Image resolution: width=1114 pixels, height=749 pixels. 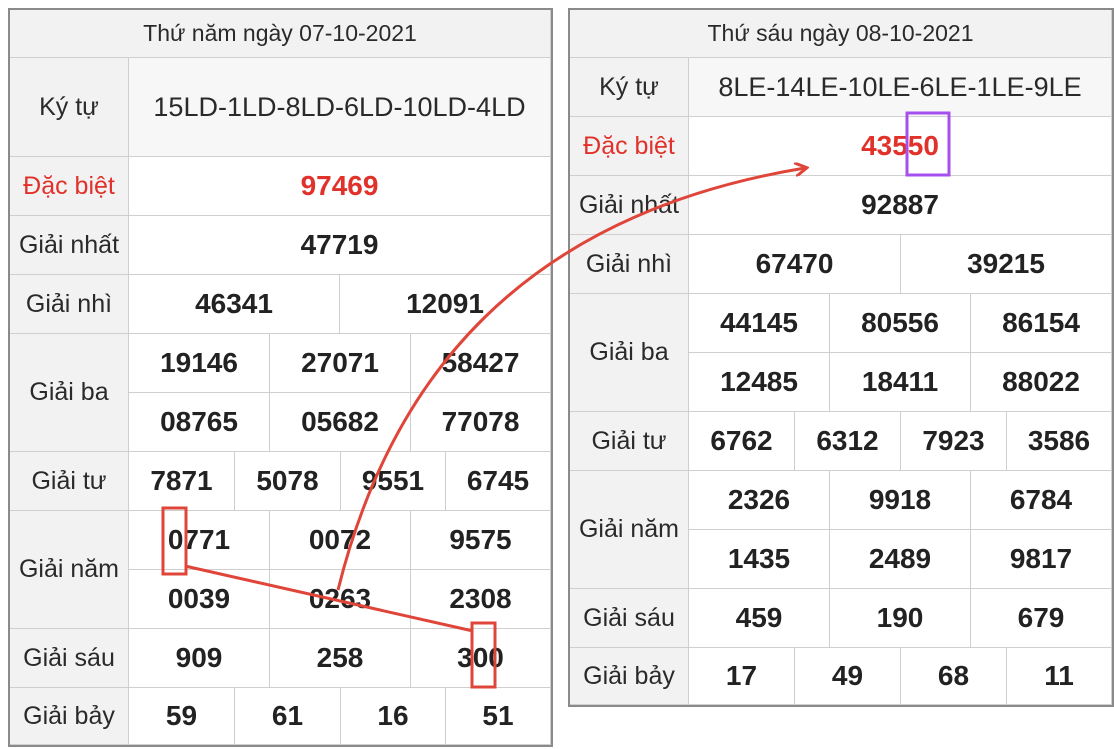 I want to click on highlight-box-purple, so click(x=928, y=144).